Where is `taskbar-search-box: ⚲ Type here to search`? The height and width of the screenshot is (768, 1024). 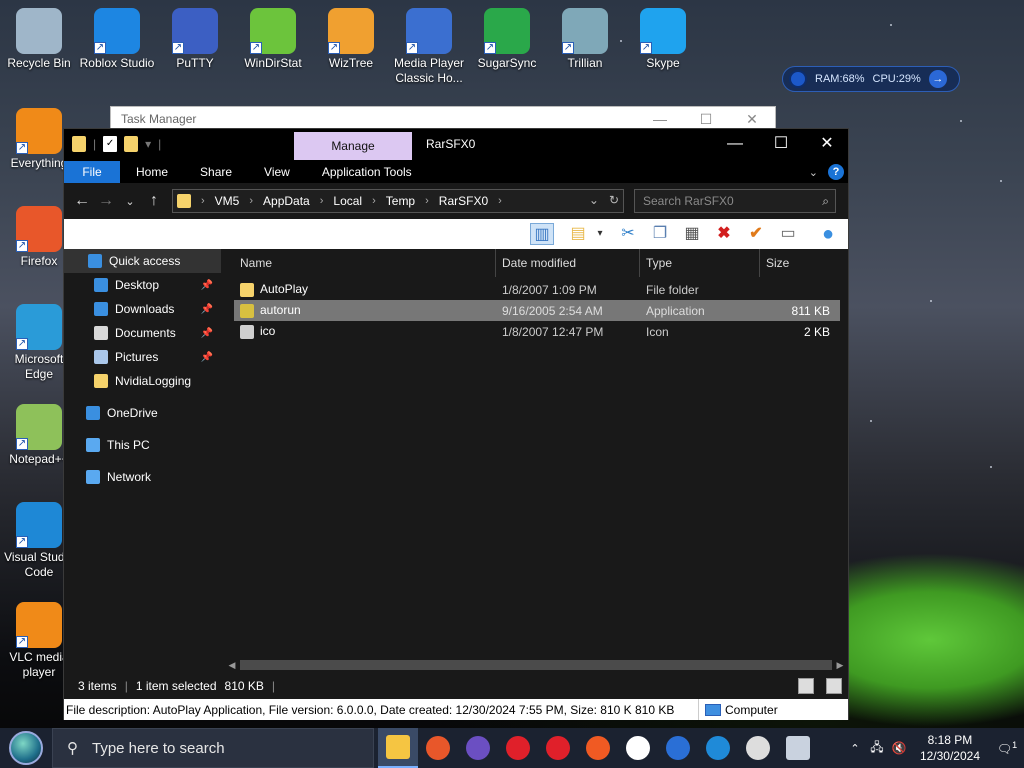 taskbar-search-box: ⚲ Type here to search is located at coordinates (213, 748).